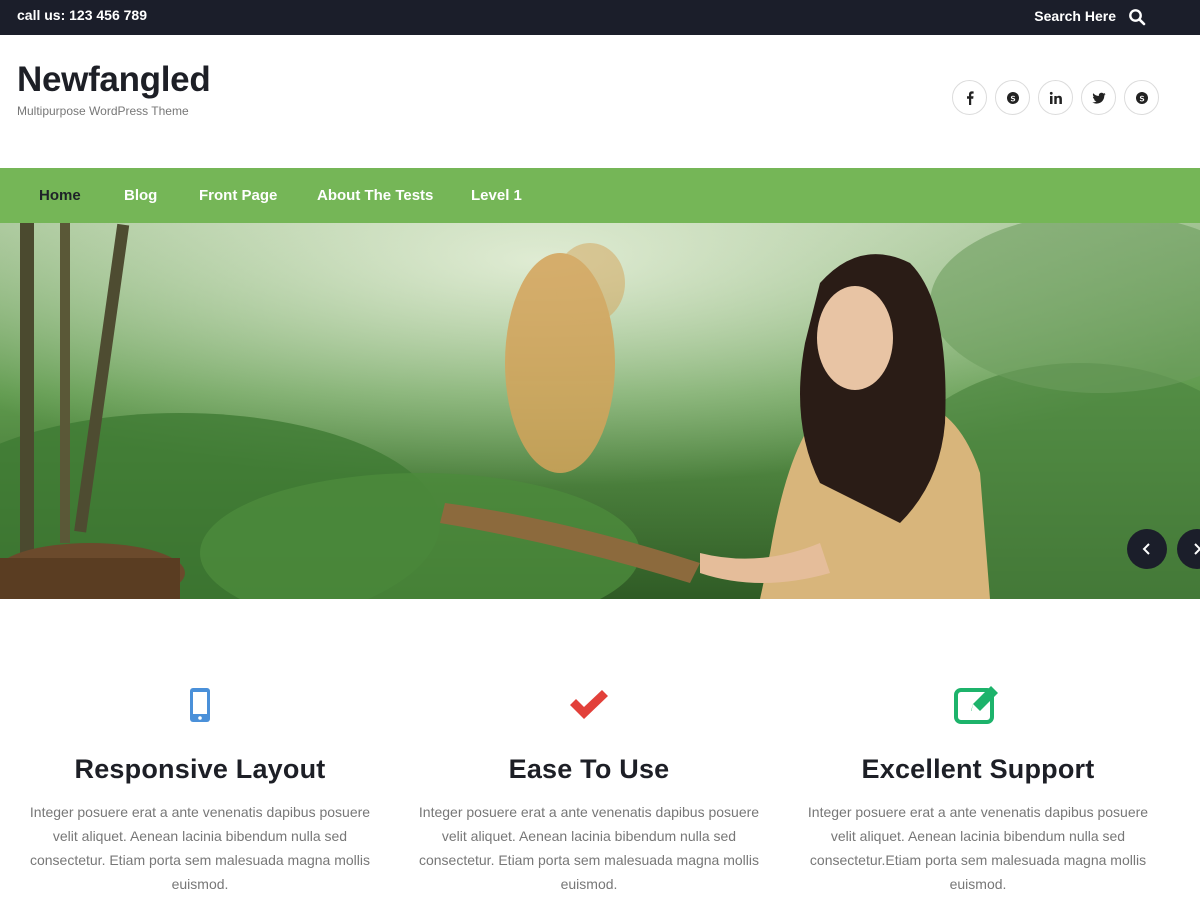 This screenshot has width=1200, height=900. Describe the element at coordinates (200, 769) in the screenshot. I see `feature-title: Responsive Layout` at that location.